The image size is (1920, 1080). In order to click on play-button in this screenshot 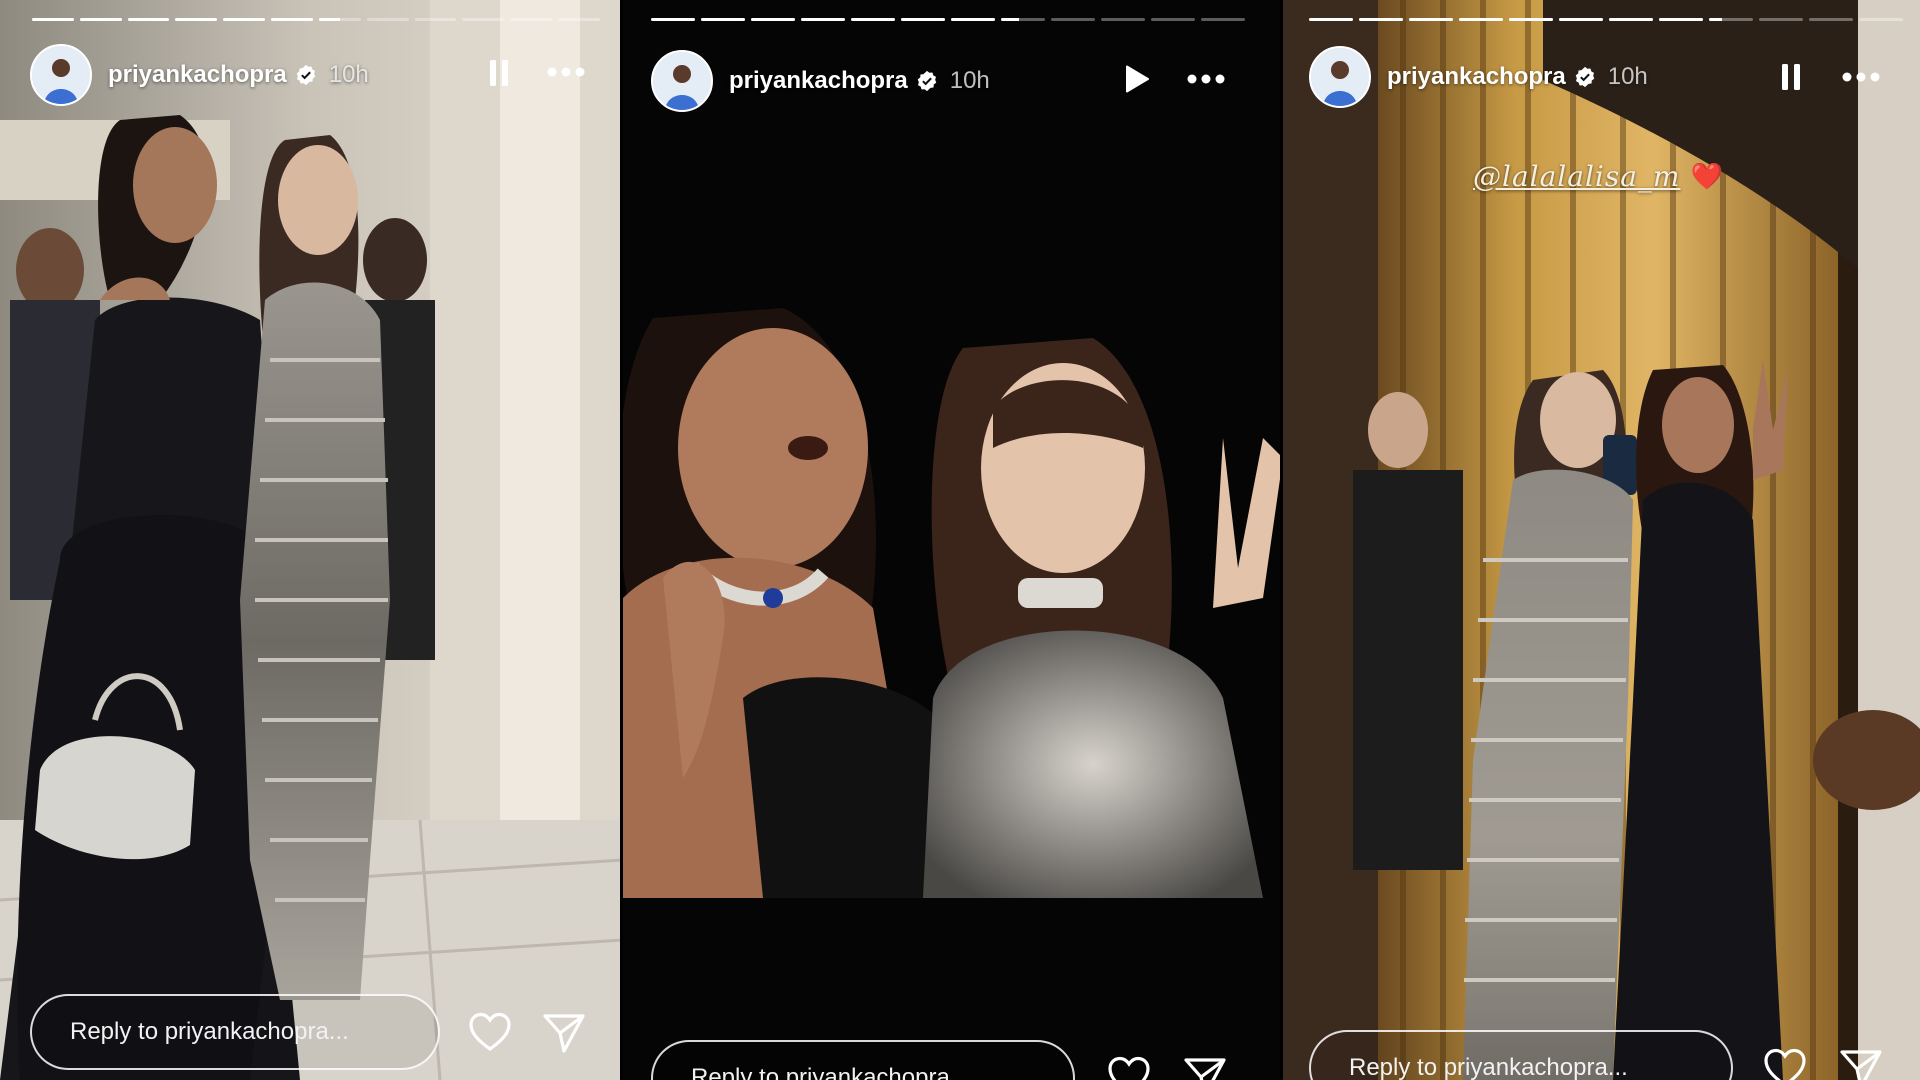, I will do `click(1137, 79)`.